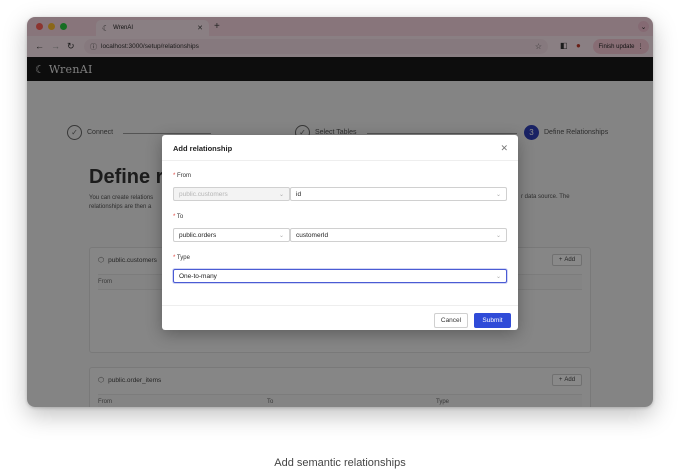 This screenshot has width=680, height=472. I want to click on from-label: * From, so click(182, 176).